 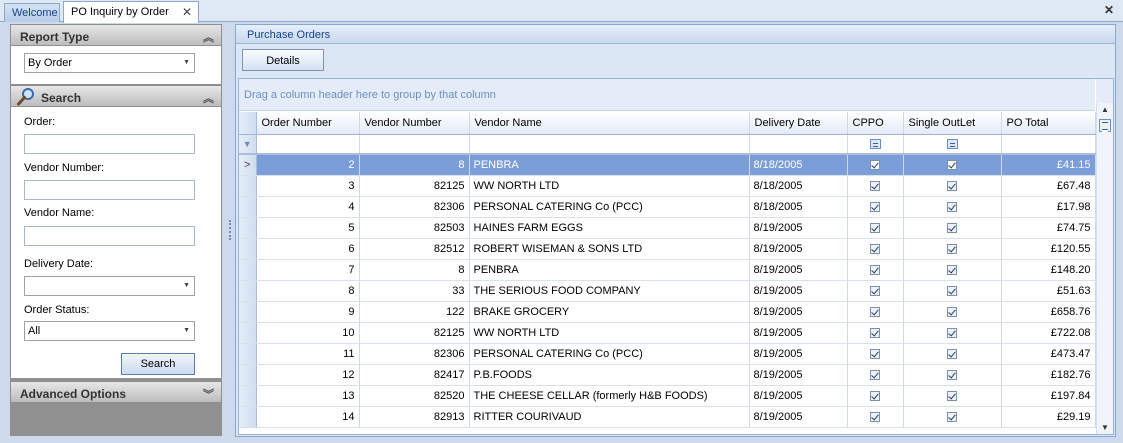 I want to click on advanced-options-header: Advanced Options ︾, so click(x=116, y=392).